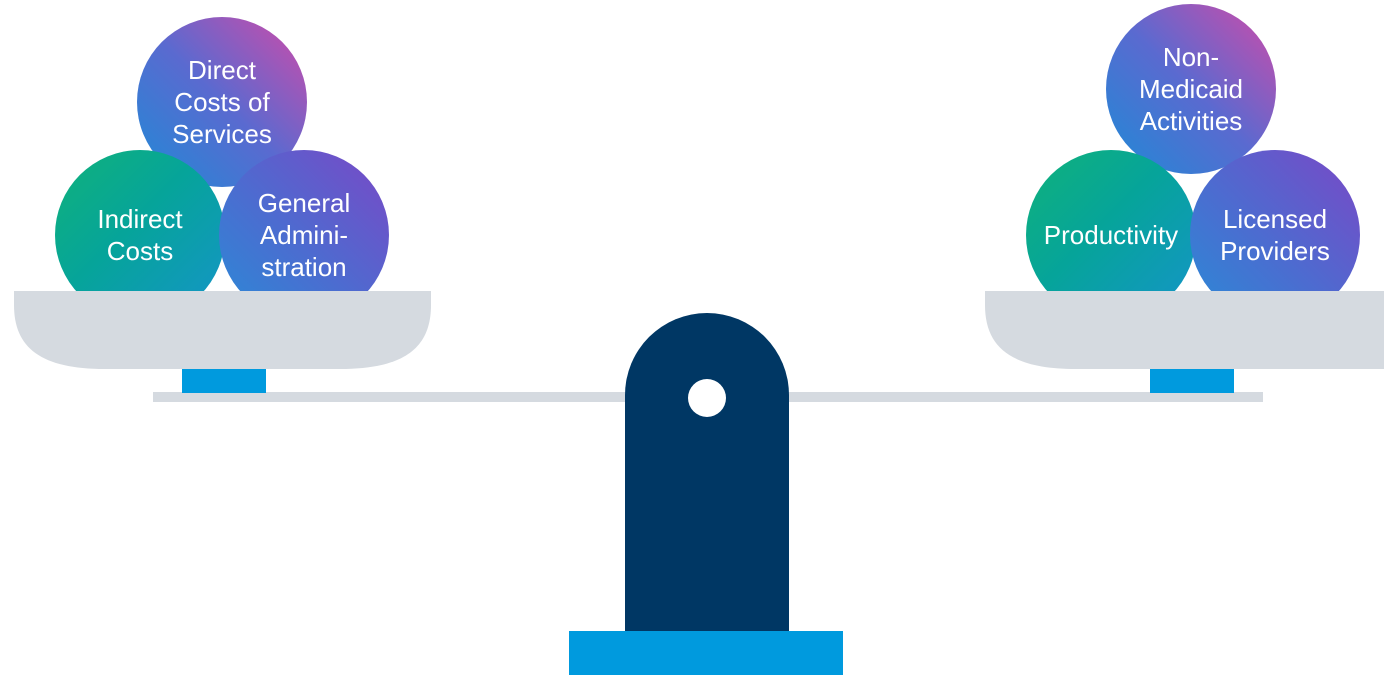 The height and width of the screenshot is (675, 1384). I want to click on scale-pans, so click(699, 330).